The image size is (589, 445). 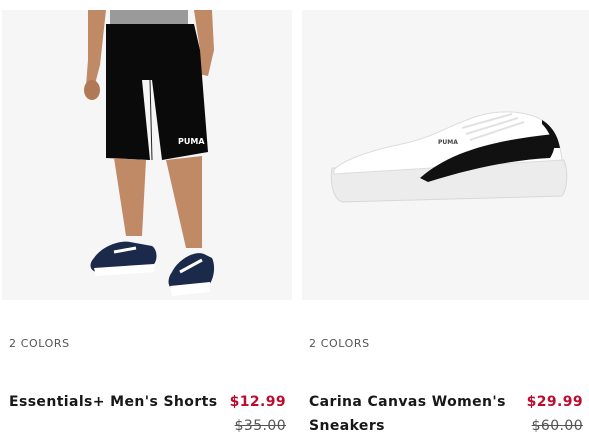 I want to click on product-prices: $12.99 $35.00, so click(x=258, y=414).